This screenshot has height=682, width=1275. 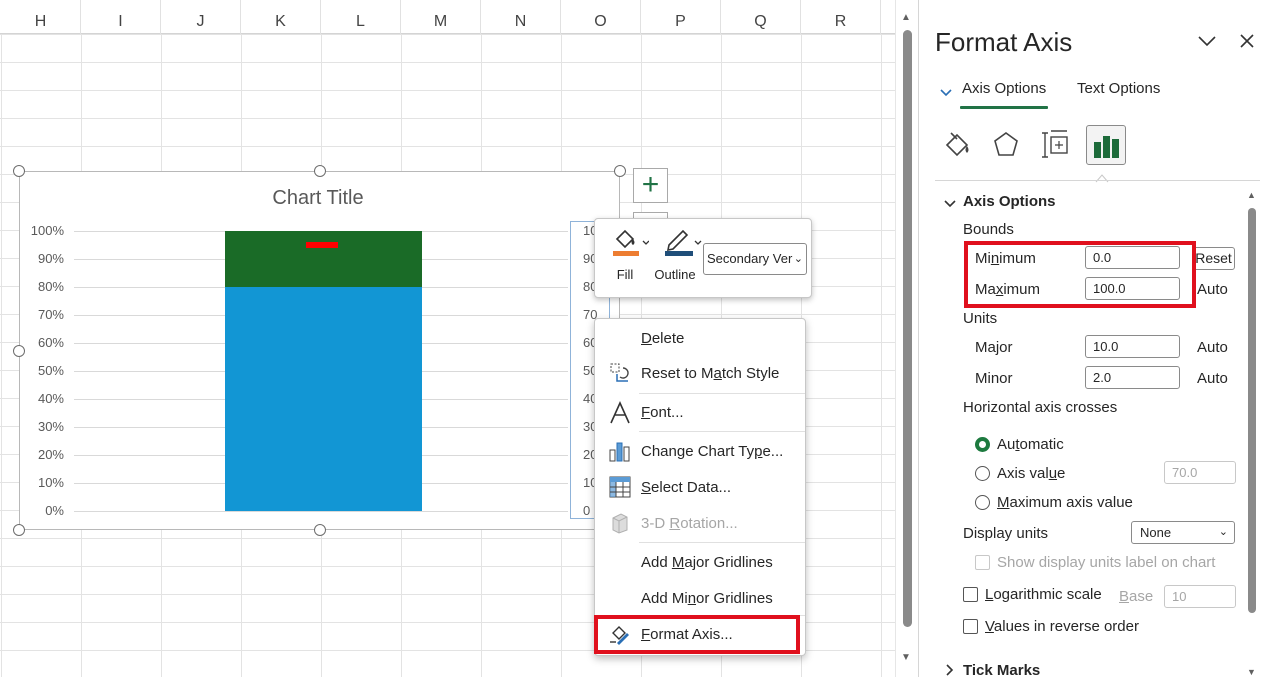 What do you see at coordinates (988, 229) in the screenshot?
I see `bounds-label: Bounds` at bounding box center [988, 229].